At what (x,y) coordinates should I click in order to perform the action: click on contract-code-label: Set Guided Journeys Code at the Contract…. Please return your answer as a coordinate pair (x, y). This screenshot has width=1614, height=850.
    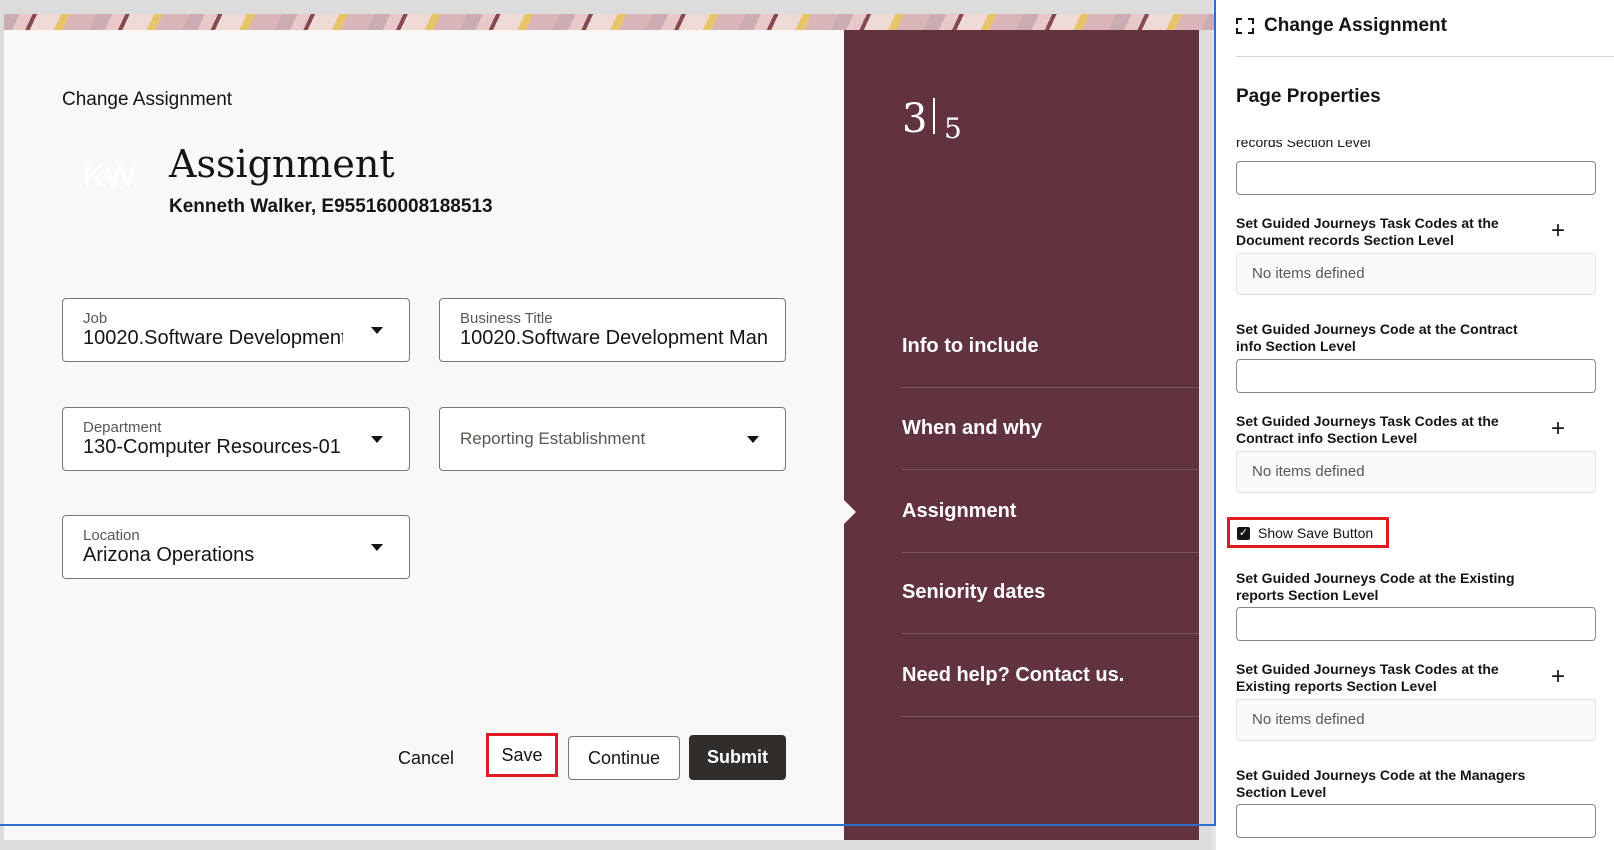
    Looking at the image, I should click on (1377, 337).